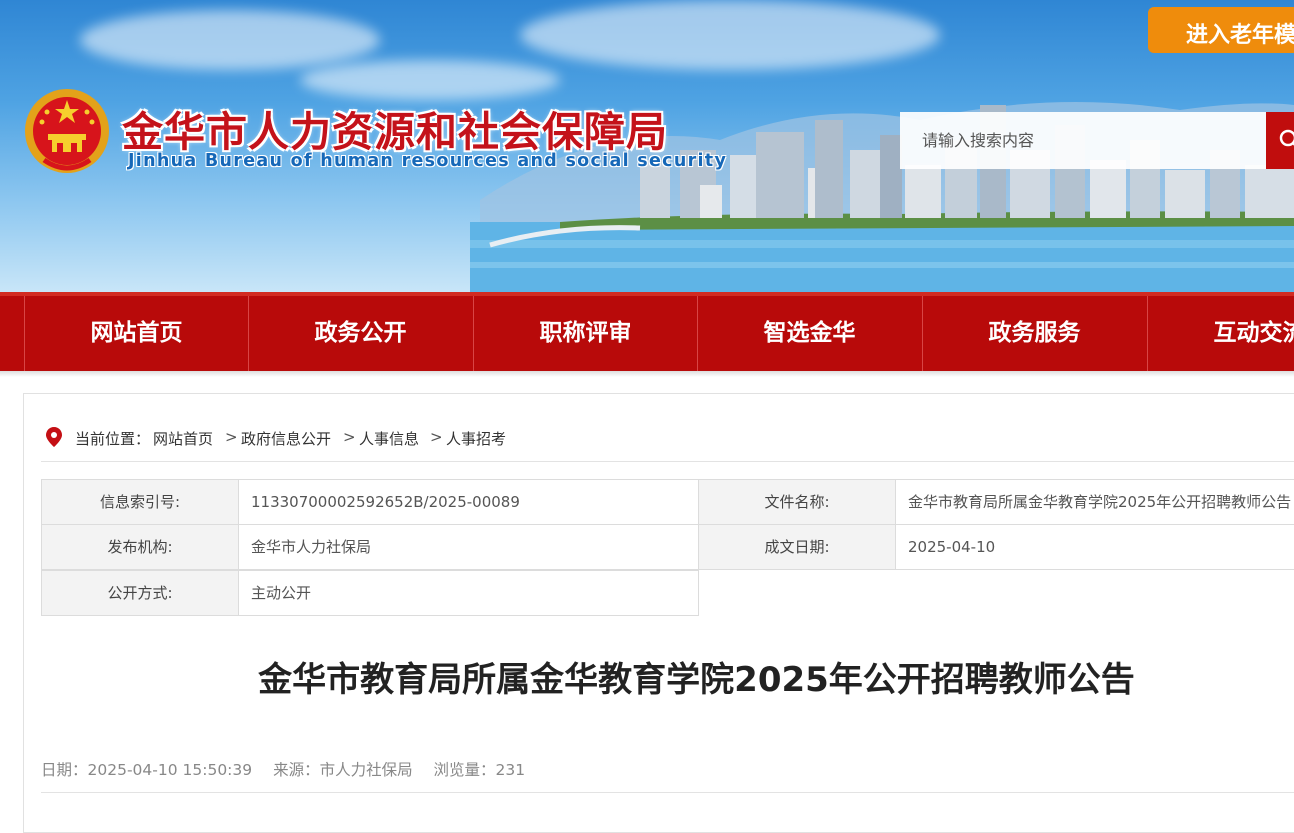 The image size is (1294, 833). Describe the element at coordinates (140, 593) in the screenshot. I see `method-label: 公开方式:` at that location.